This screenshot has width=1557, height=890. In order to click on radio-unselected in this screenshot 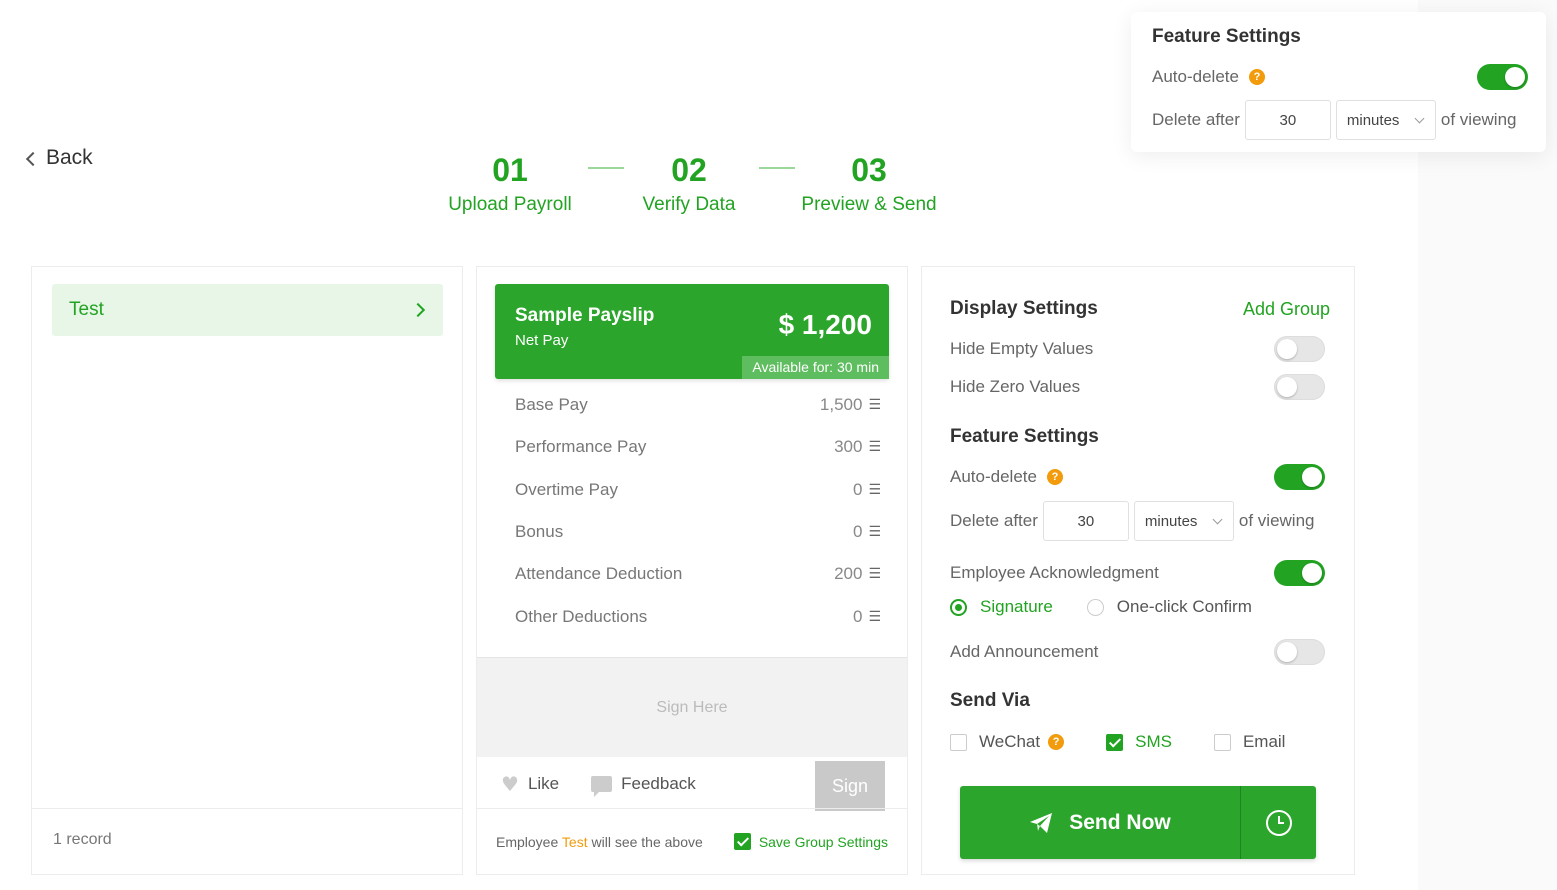, I will do `click(1095, 607)`.